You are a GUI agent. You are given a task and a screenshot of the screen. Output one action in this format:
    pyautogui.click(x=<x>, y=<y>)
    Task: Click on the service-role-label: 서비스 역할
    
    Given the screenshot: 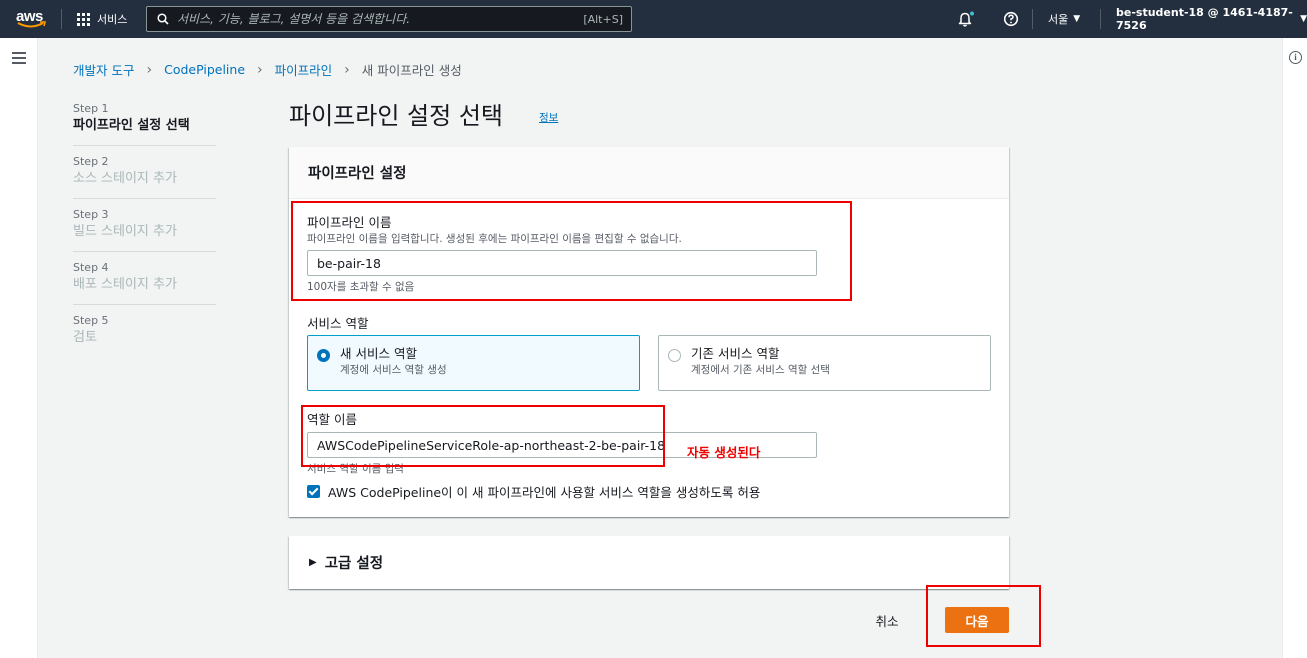 What is the action you would take?
    pyautogui.click(x=338, y=323)
    